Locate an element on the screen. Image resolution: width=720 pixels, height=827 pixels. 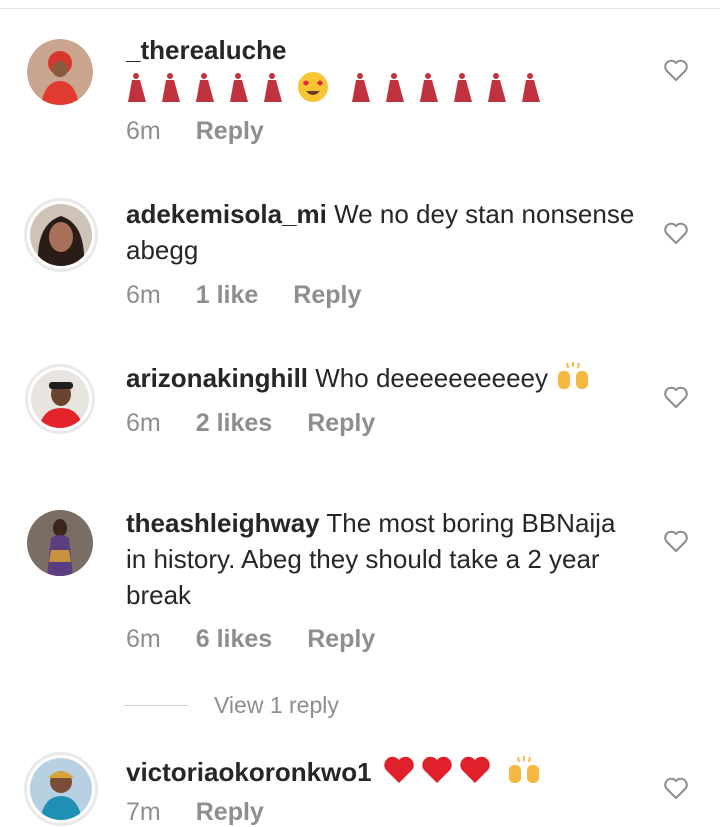
likes-count: 2 likes is located at coordinates (234, 423).